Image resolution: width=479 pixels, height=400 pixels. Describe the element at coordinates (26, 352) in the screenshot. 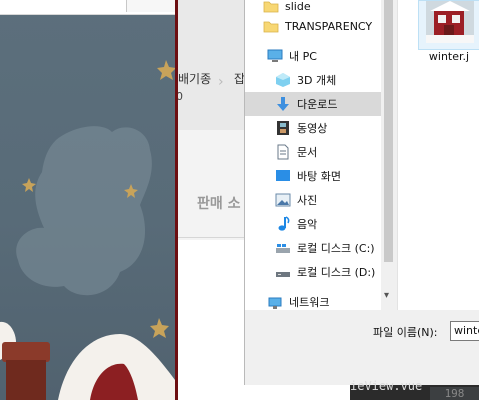

I see `chimney-top` at that location.